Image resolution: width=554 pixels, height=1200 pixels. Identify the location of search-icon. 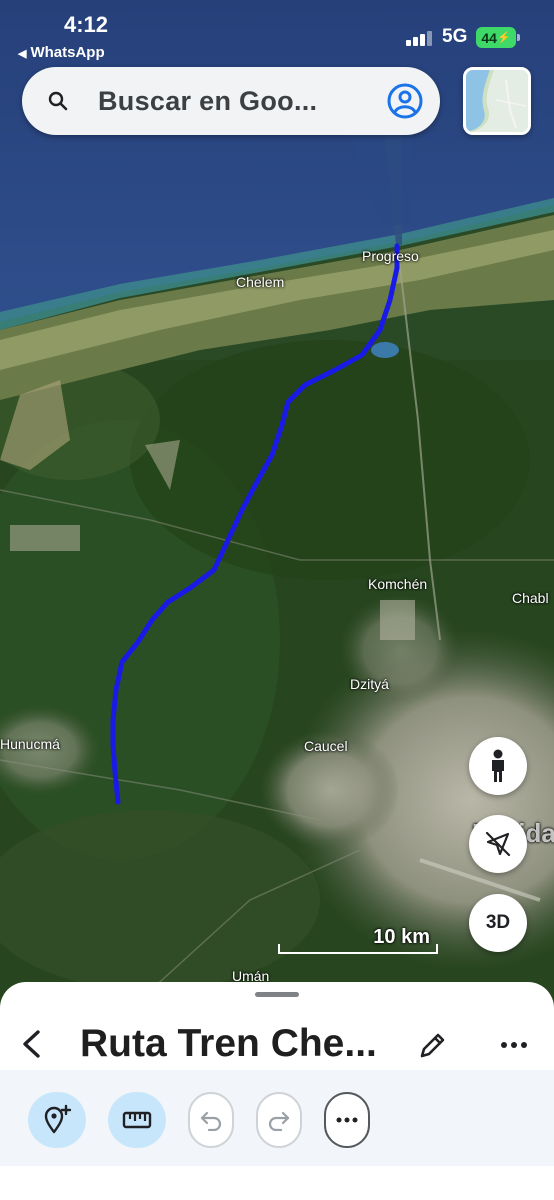
(58, 103).